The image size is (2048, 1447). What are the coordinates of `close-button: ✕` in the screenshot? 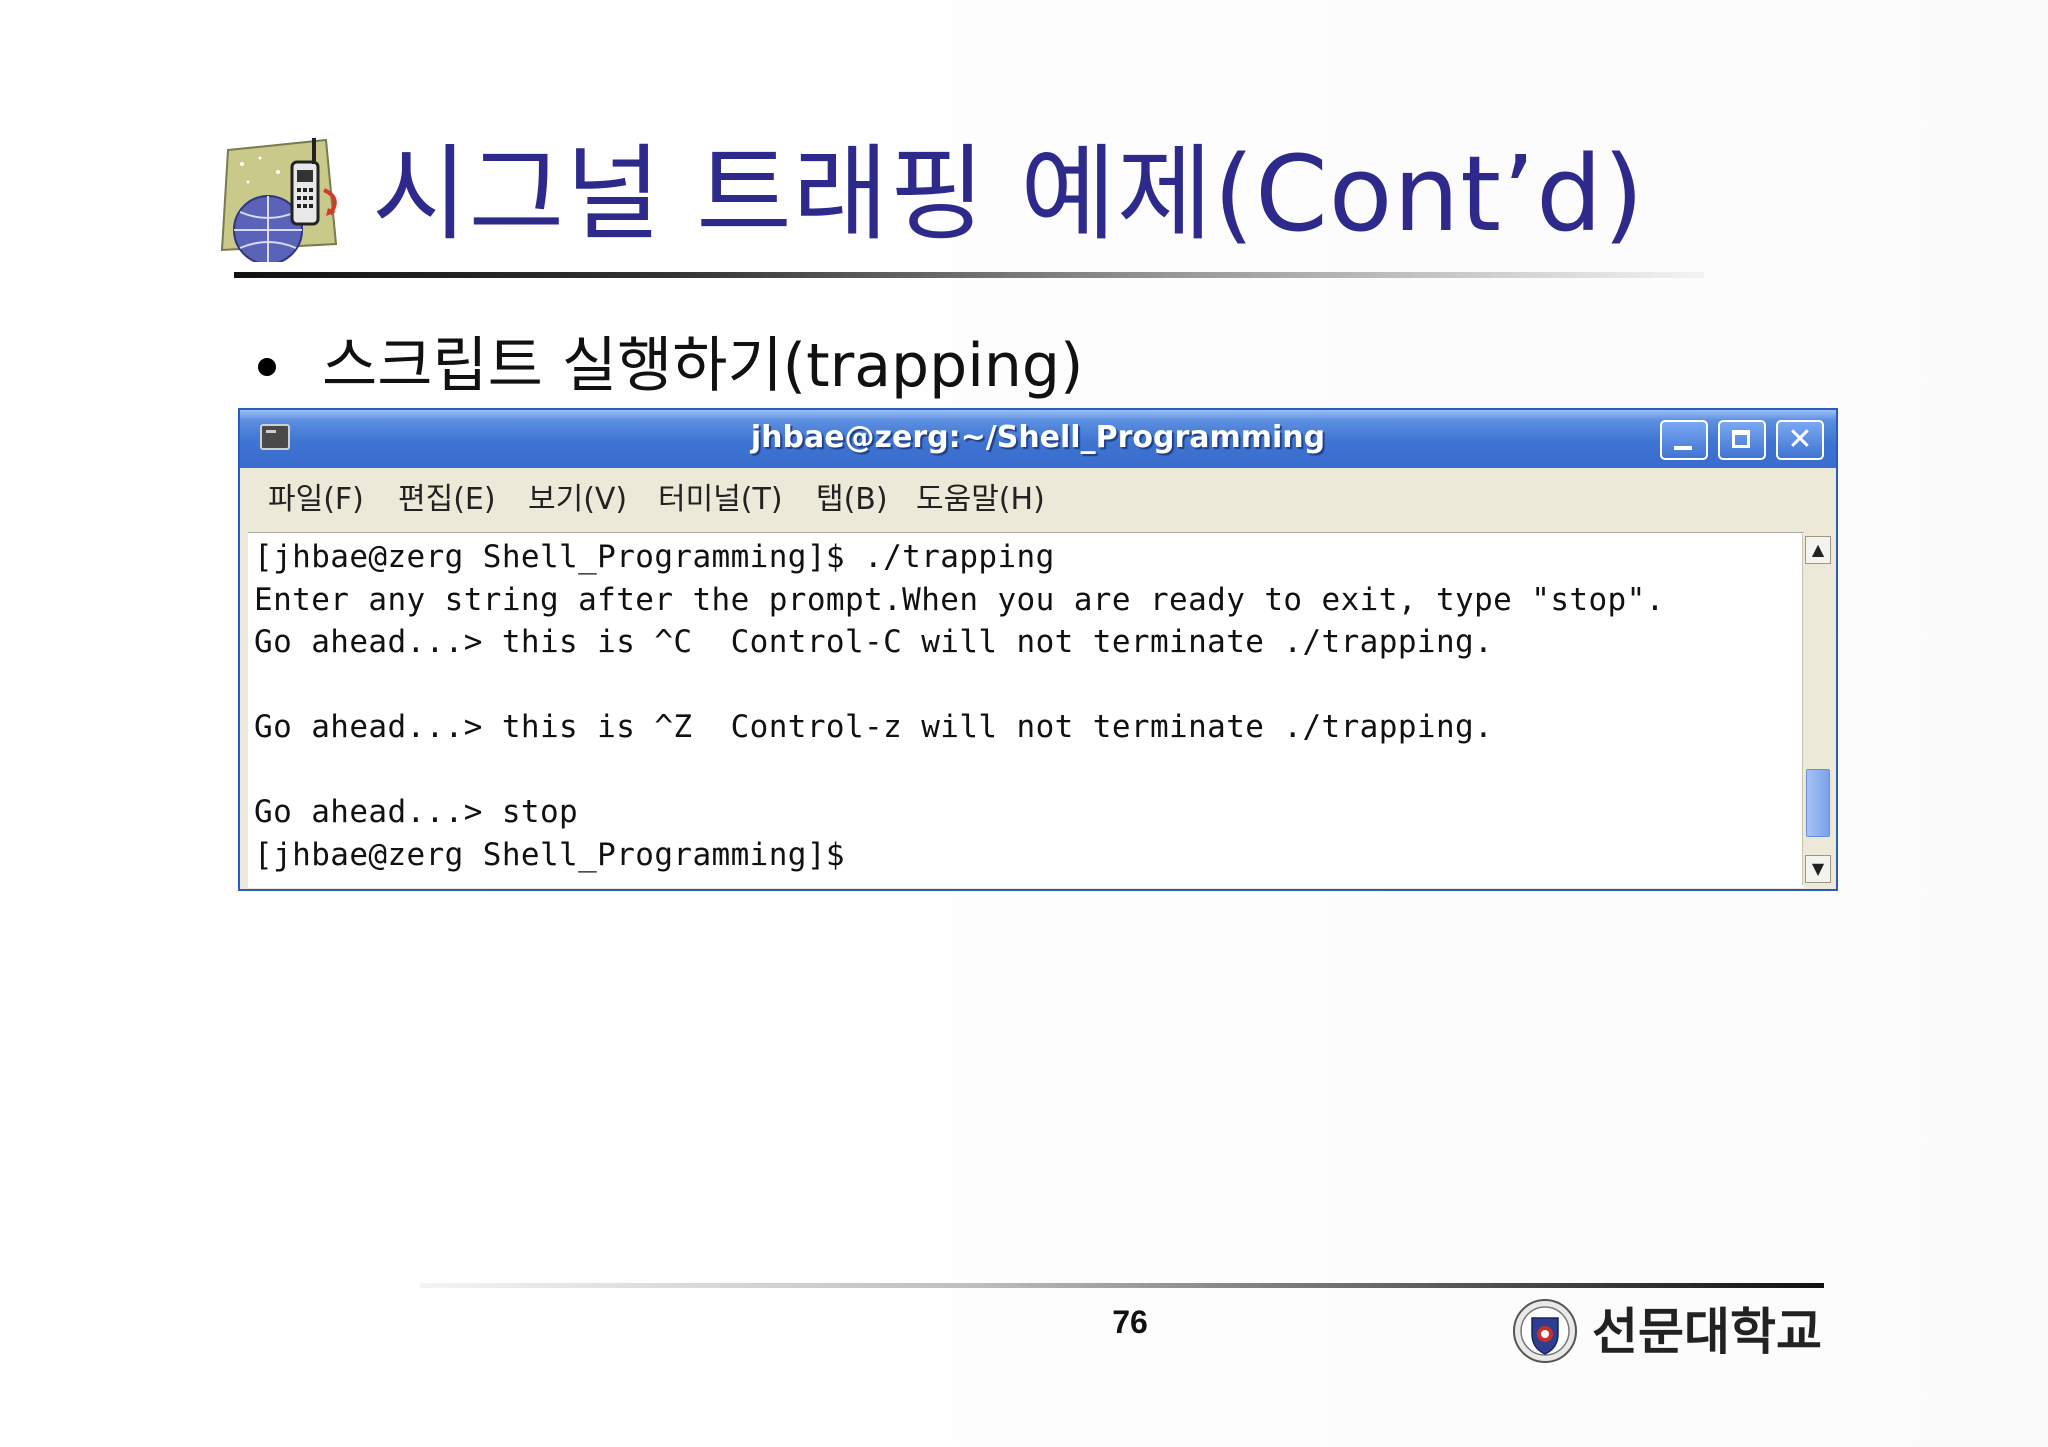 It's located at (1800, 440).